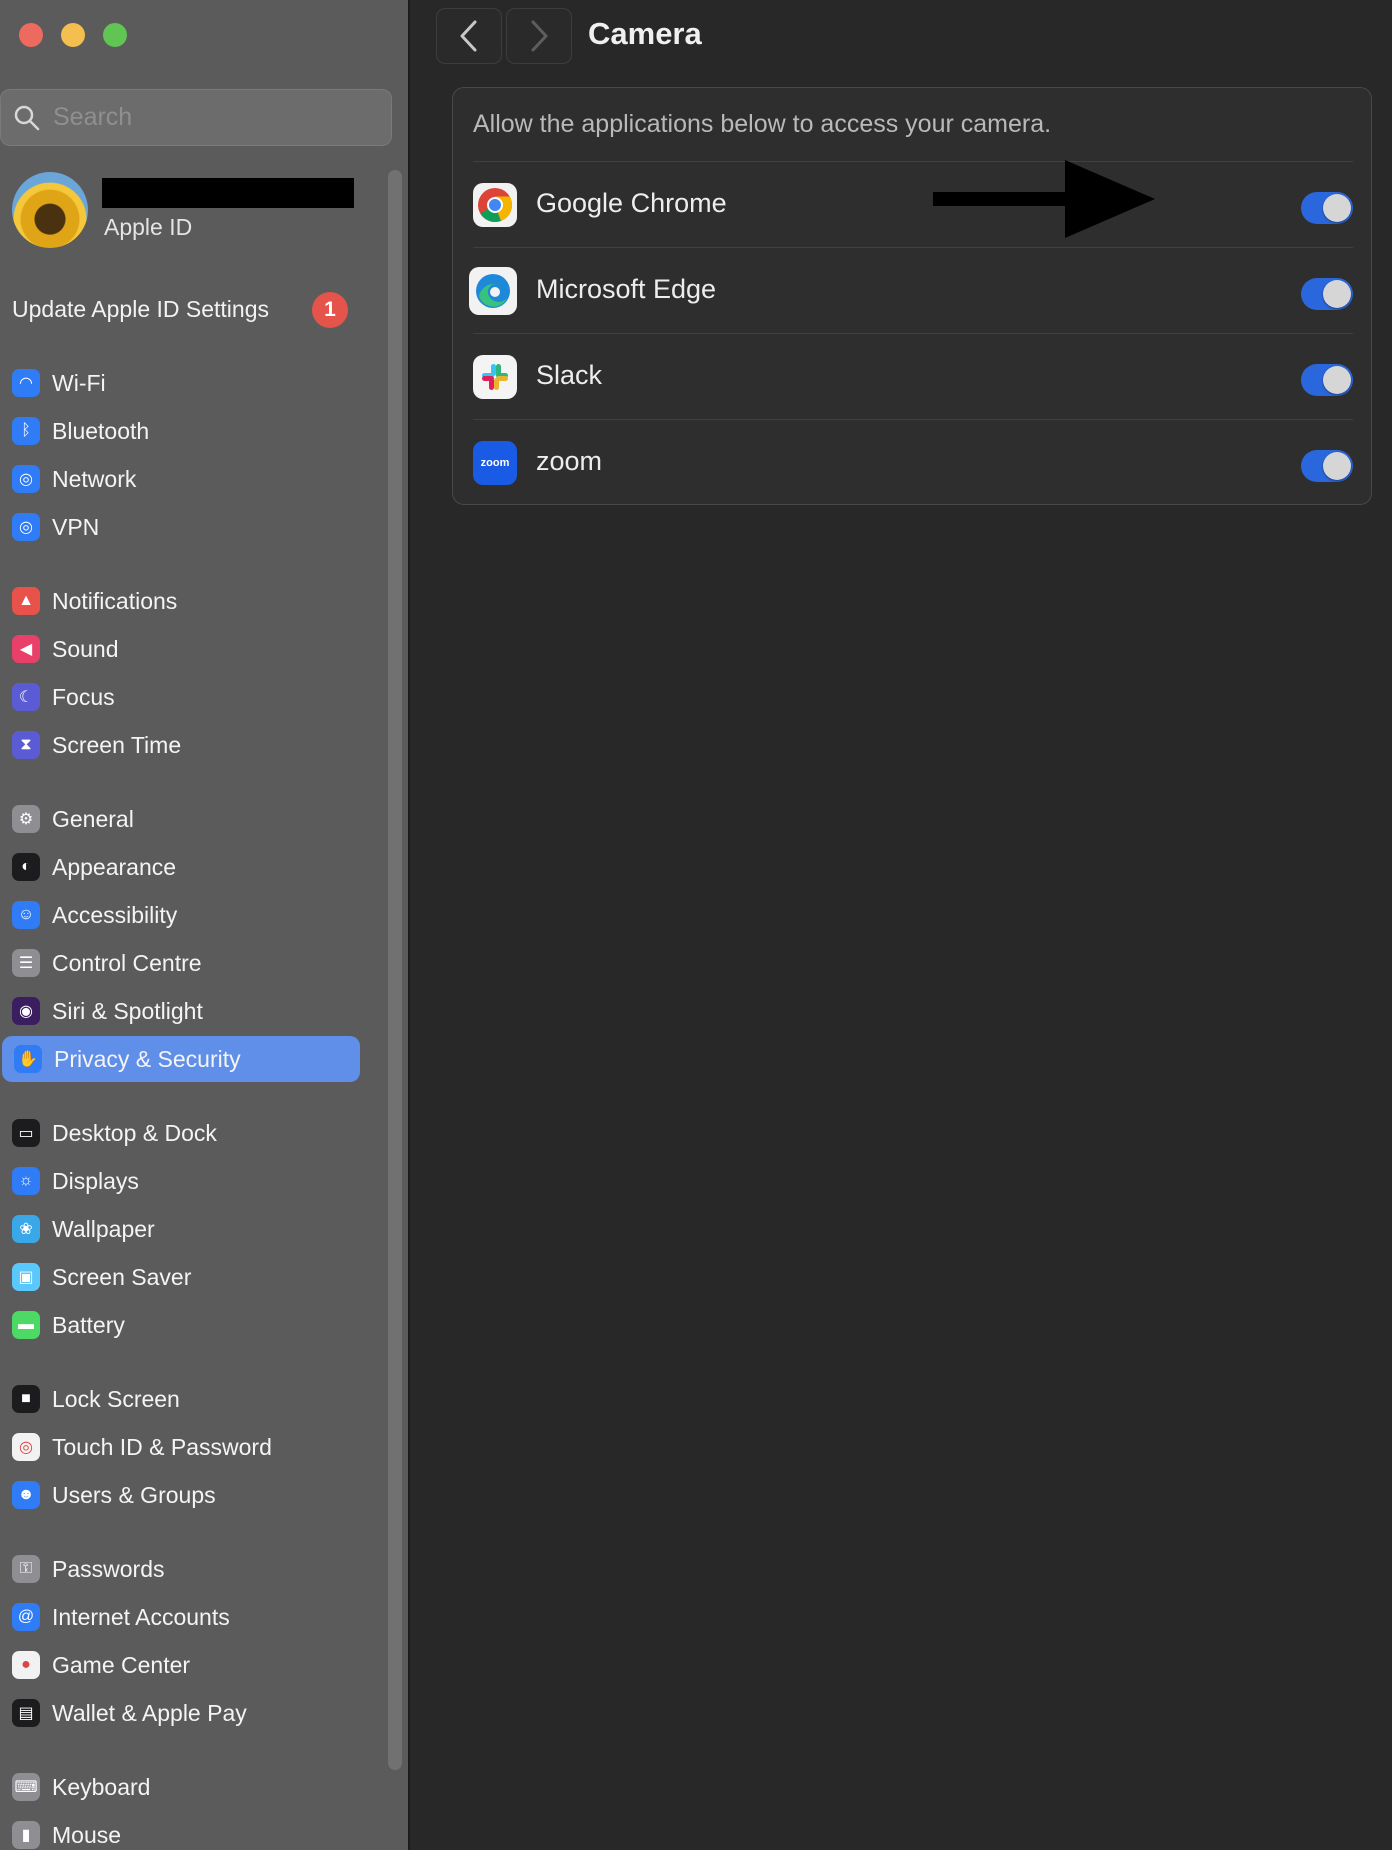 The height and width of the screenshot is (1850, 1392). I want to click on sidebar-item-bluetooth: ᛒ Bluetooth, so click(180, 431).